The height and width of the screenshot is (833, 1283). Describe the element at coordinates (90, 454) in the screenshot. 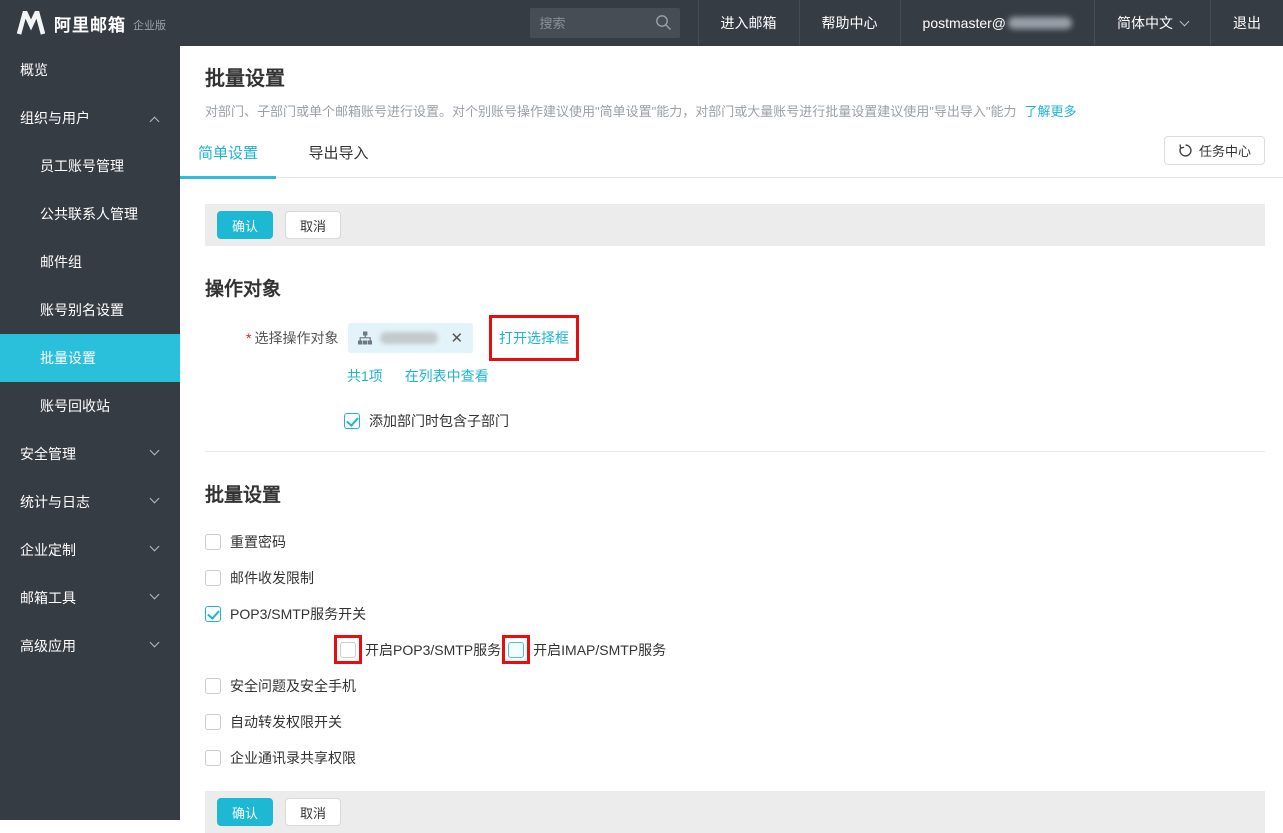

I see `sidebar-item-security-mgmt: 安全管理` at that location.